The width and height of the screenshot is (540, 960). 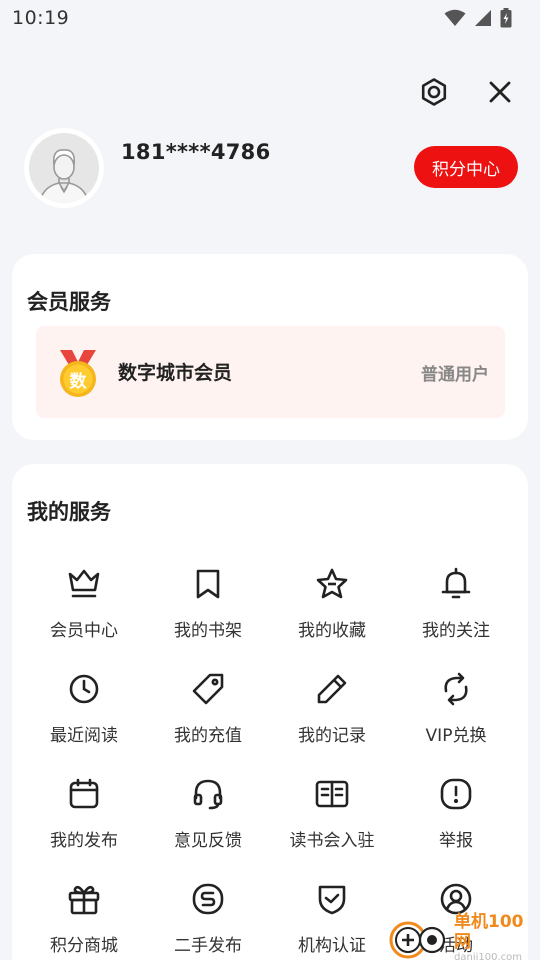 What do you see at coordinates (467, 94) in the screenshot?
I see `top-actions` at bounding box center [467, 94].